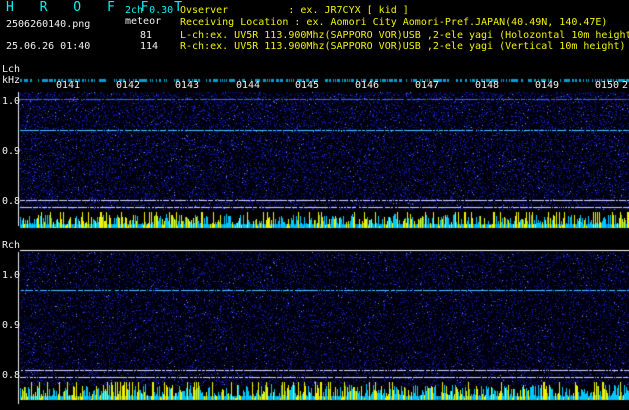  What do you see at coordinates (11, 80) in the screenshot?
I see `lch-unit-label: kHz` at bounding box center [11, 80].